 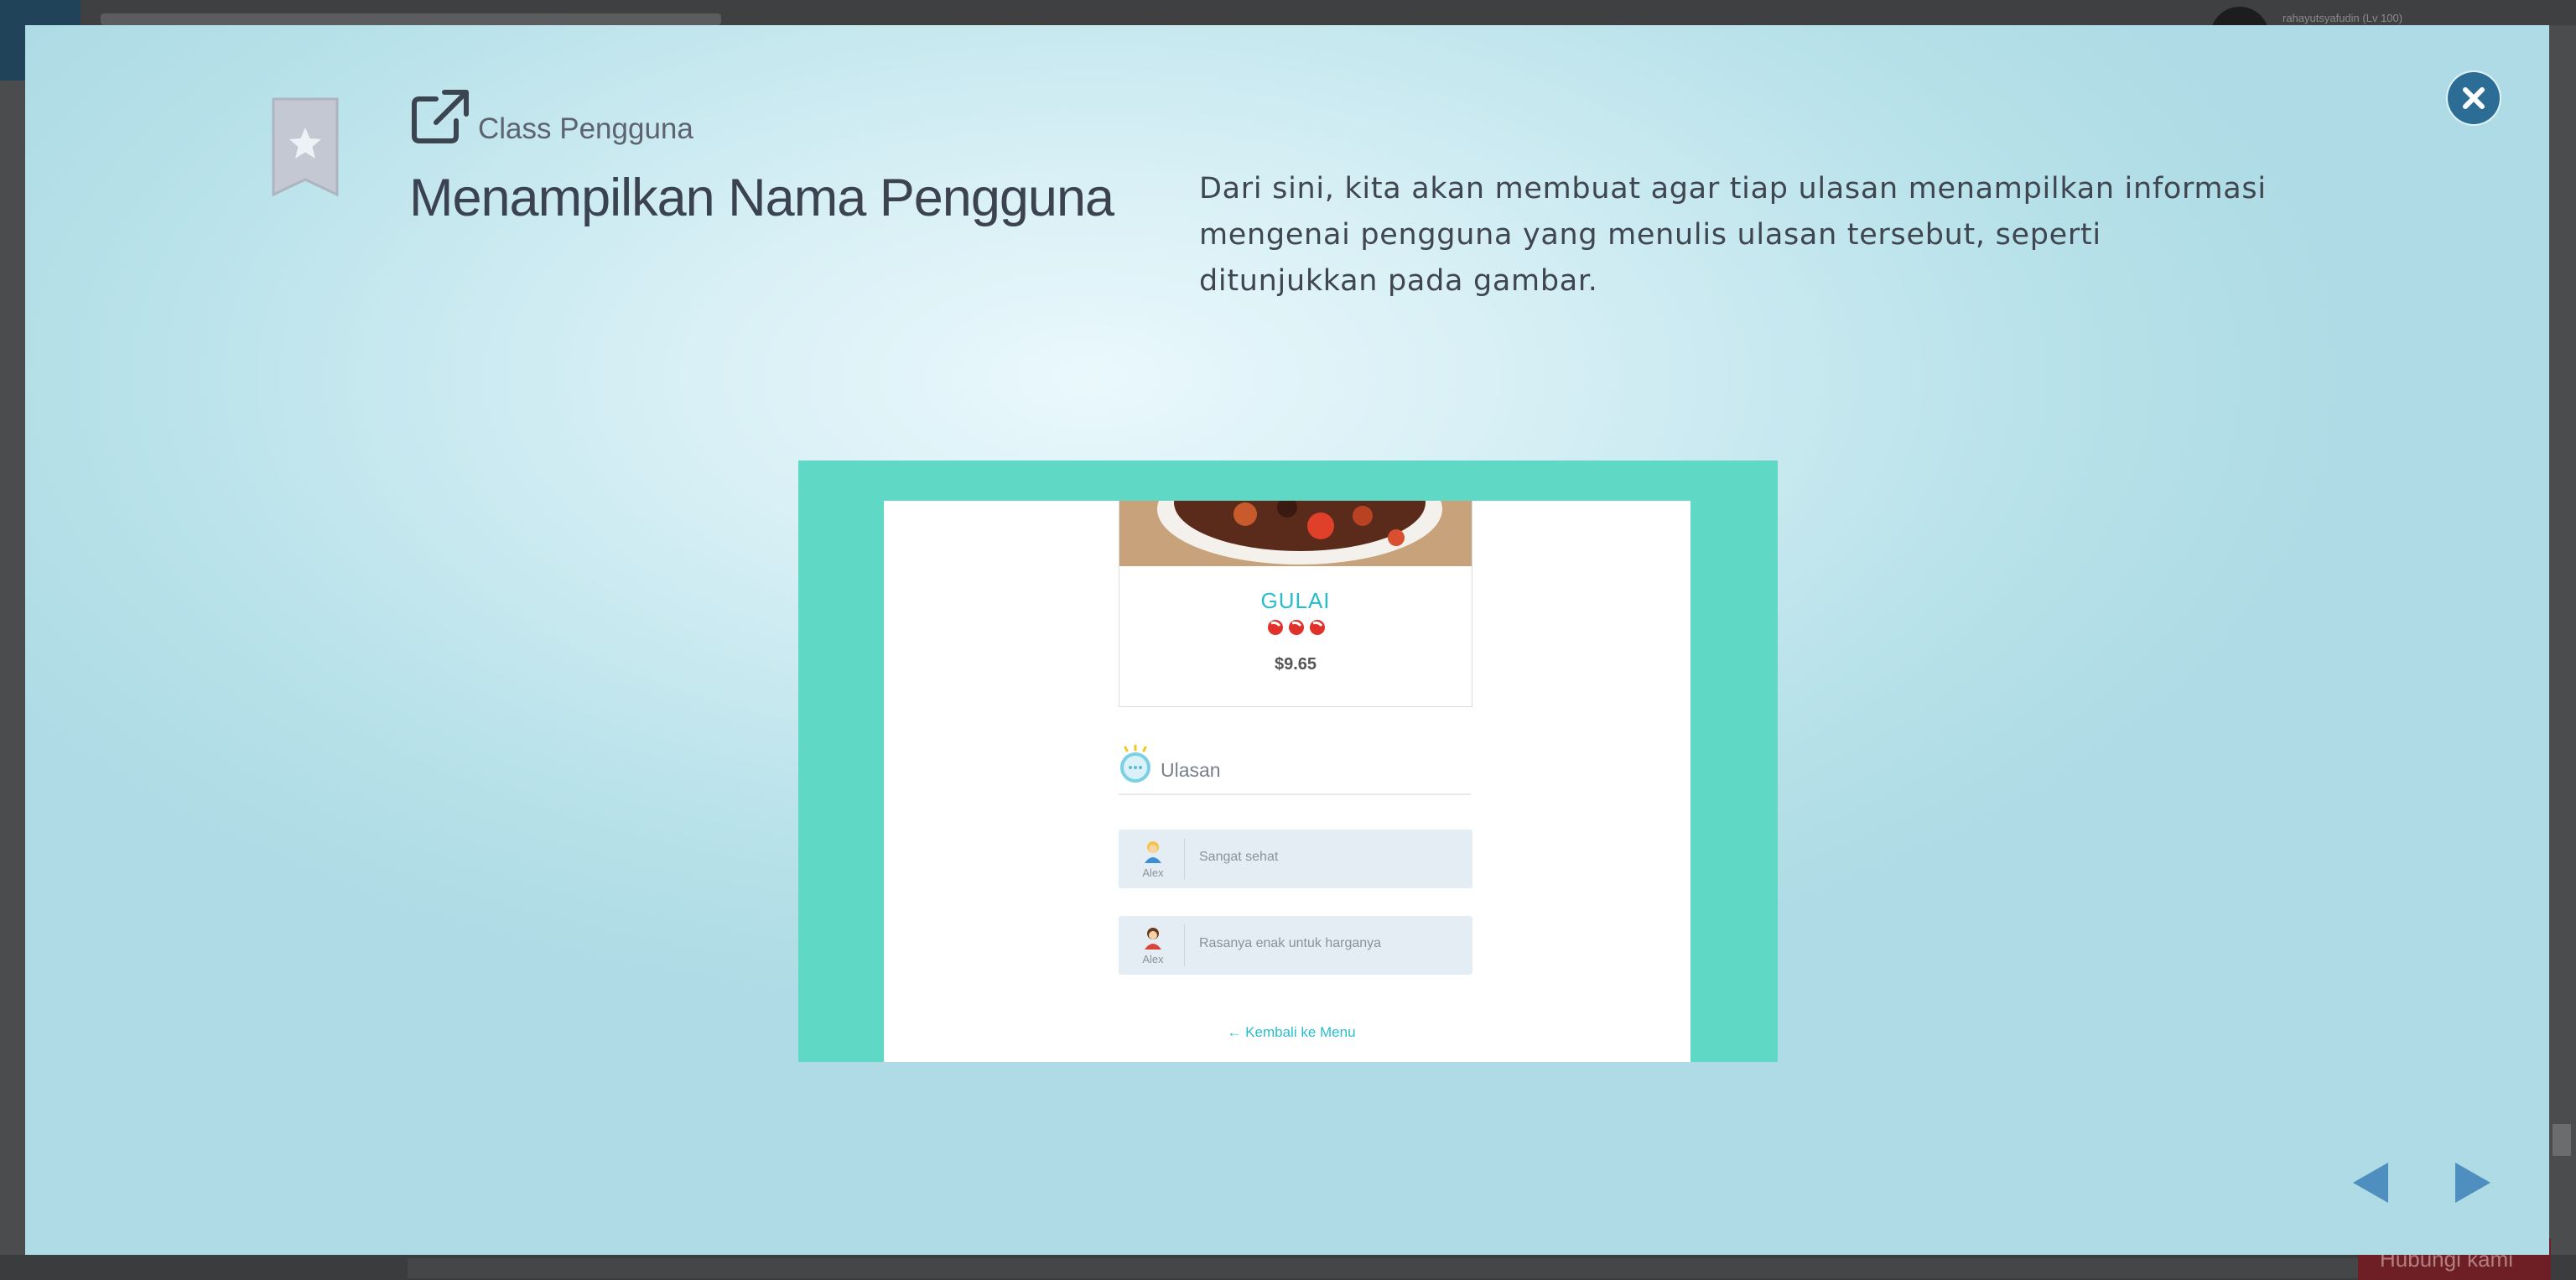 I want to click on food-price: $9.65, so click(x=1295, y=664).